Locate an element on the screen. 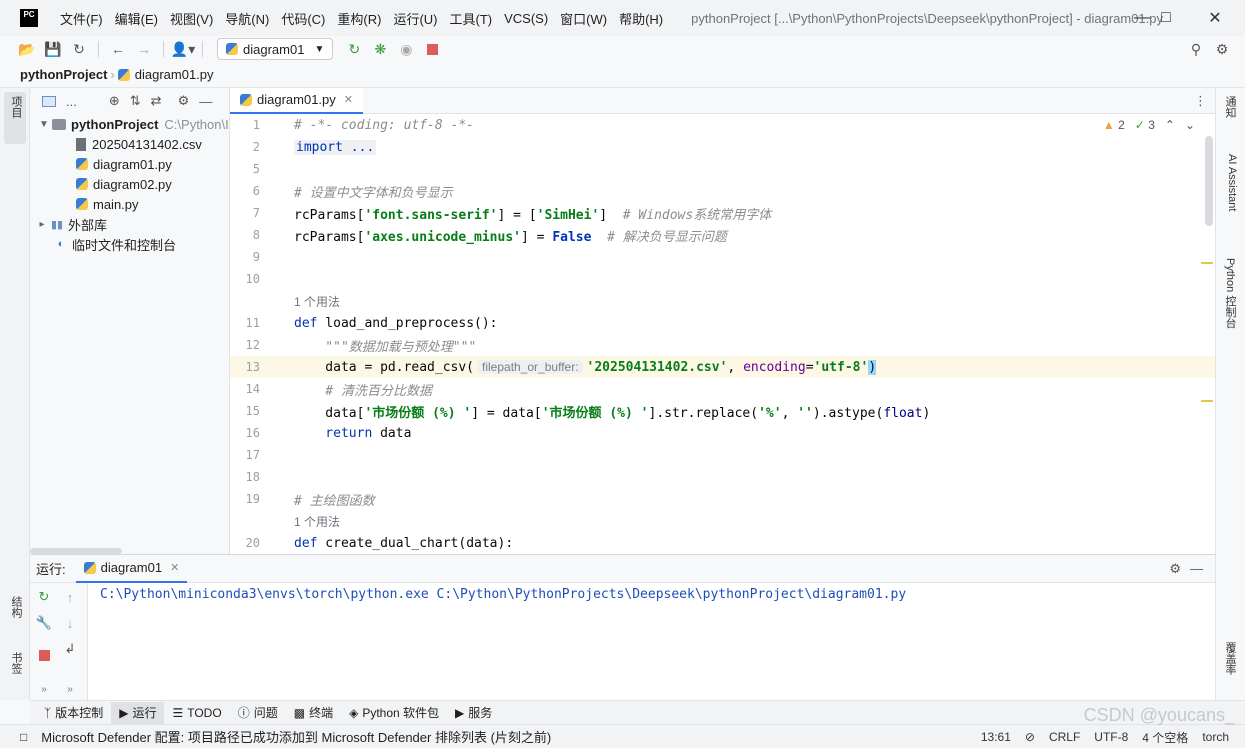 This screenshot has height=748, width=1245. forward-arrow-icon: → is located at coordinates (144, 49).